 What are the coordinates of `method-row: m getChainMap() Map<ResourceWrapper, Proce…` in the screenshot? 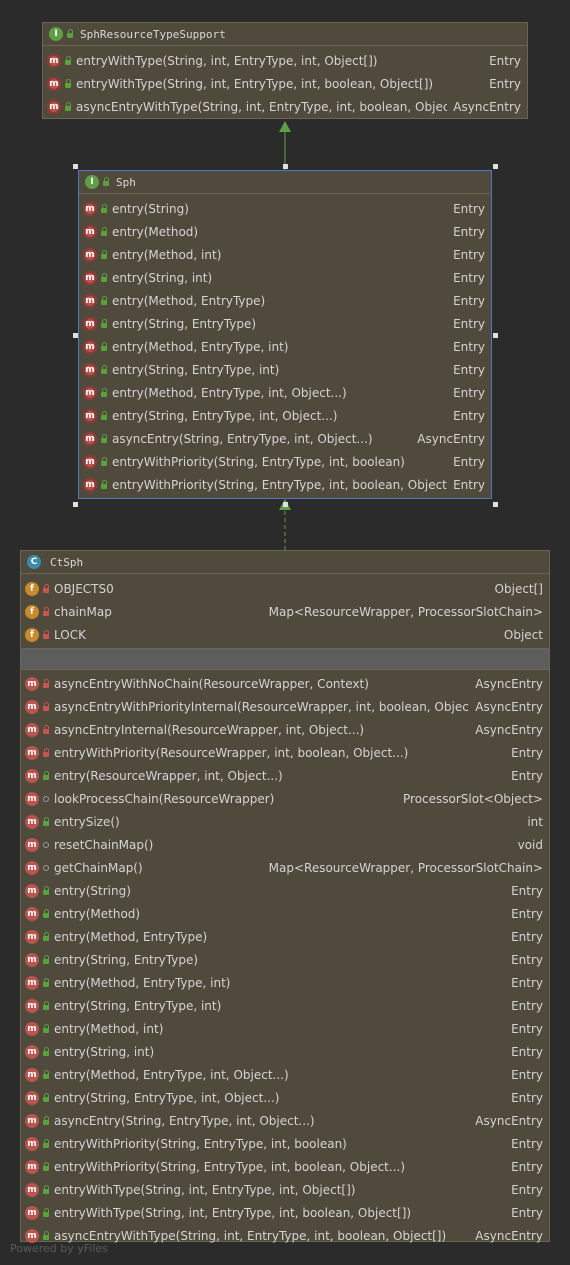 It's located at (285, 867).